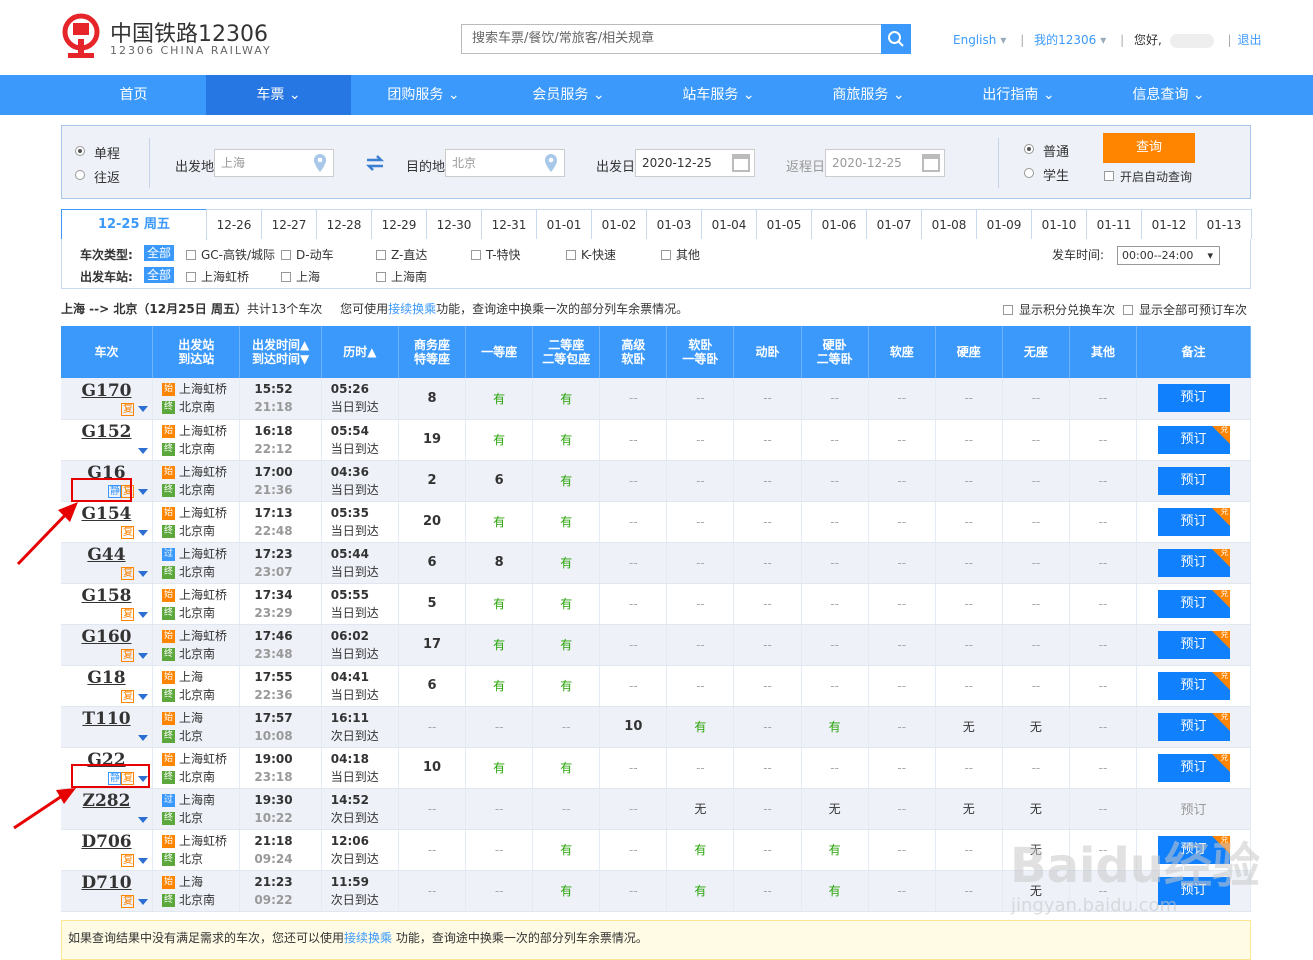  What do you see at coordinates (344, 224) in the screenshot?
I see `date-tab: 12-28` at bounding box center [344, 224].